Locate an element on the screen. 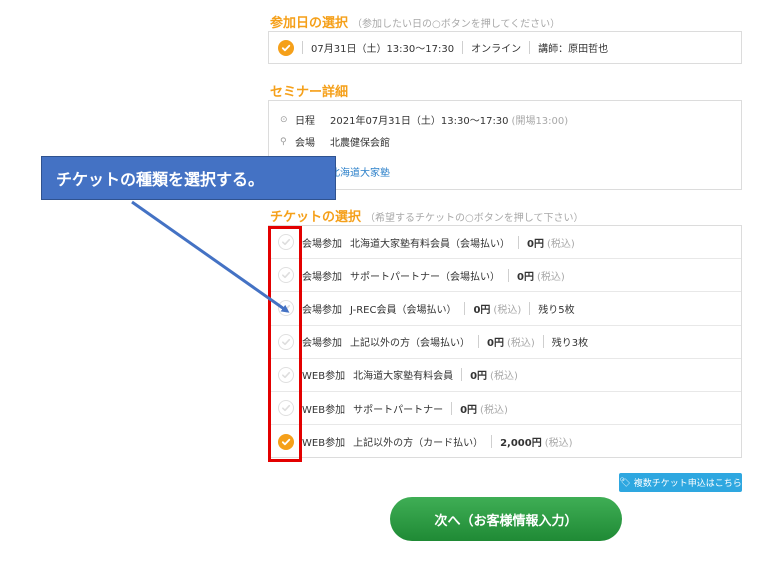  ticket-row: 会場参加 J-REC会員（会場払い） 0円 (税込) 残り5枚 is located at coordinates (505, 309).